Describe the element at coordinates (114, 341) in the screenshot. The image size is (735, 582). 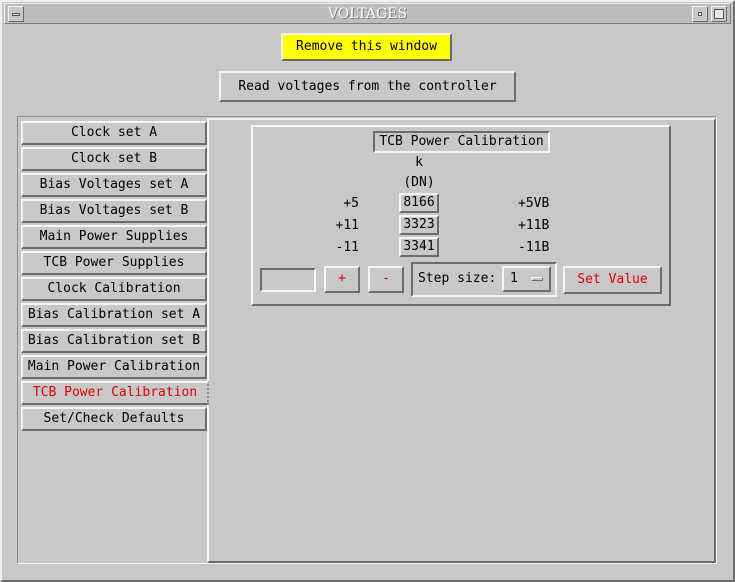
I see `tab-bias-calibration-set-b: Bias Calibration set B` at that location.